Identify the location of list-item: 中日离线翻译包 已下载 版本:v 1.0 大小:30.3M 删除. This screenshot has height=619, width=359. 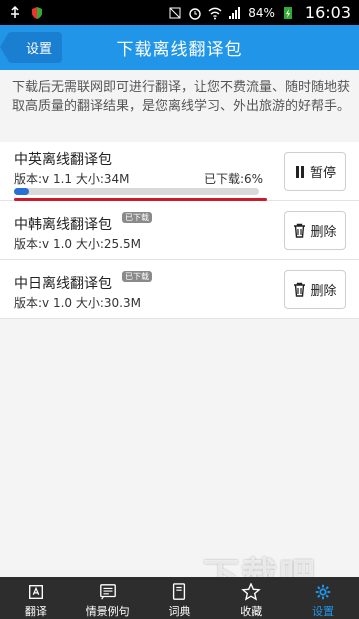
(179, 289).